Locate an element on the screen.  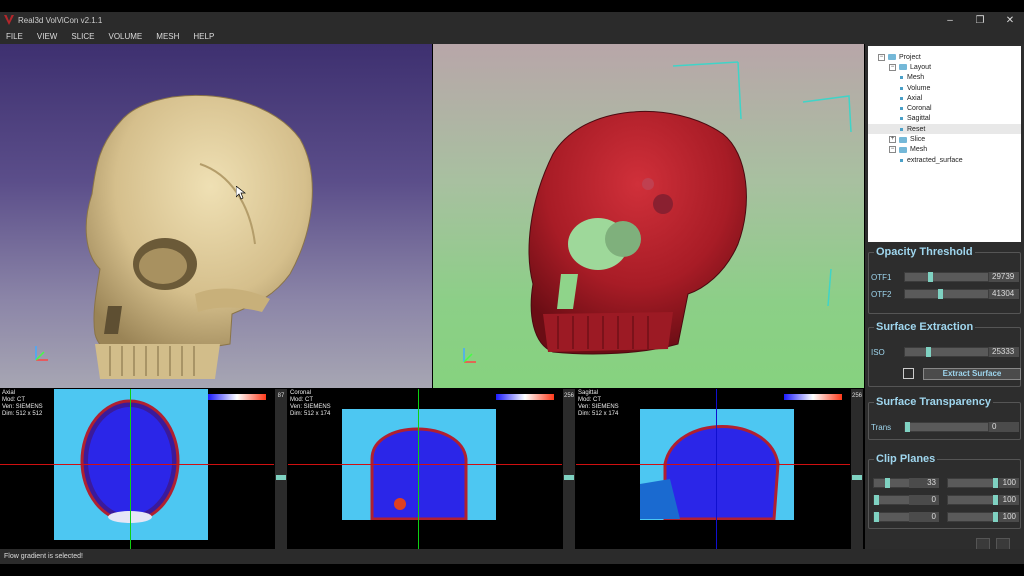
tree-item: extracted_surface is located at coordinates (944, 160).